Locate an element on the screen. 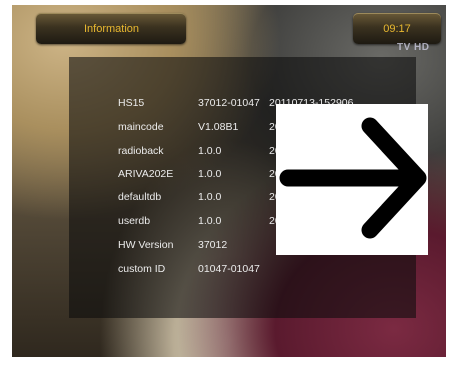  module-name: HW Version is located at coordinates (146, 245).